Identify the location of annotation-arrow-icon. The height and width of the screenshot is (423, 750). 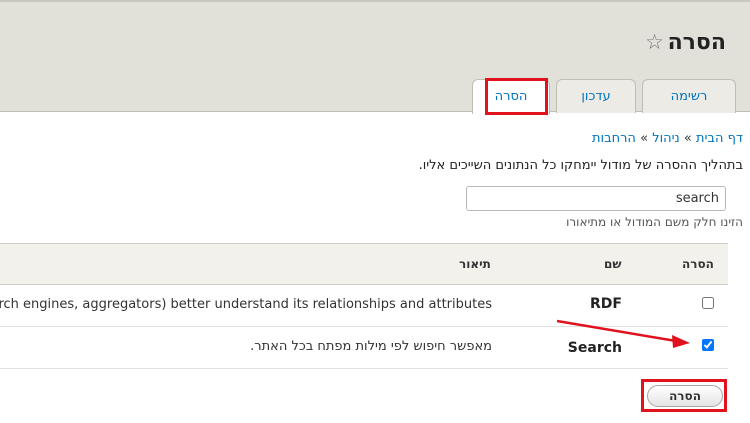
(623, 333).